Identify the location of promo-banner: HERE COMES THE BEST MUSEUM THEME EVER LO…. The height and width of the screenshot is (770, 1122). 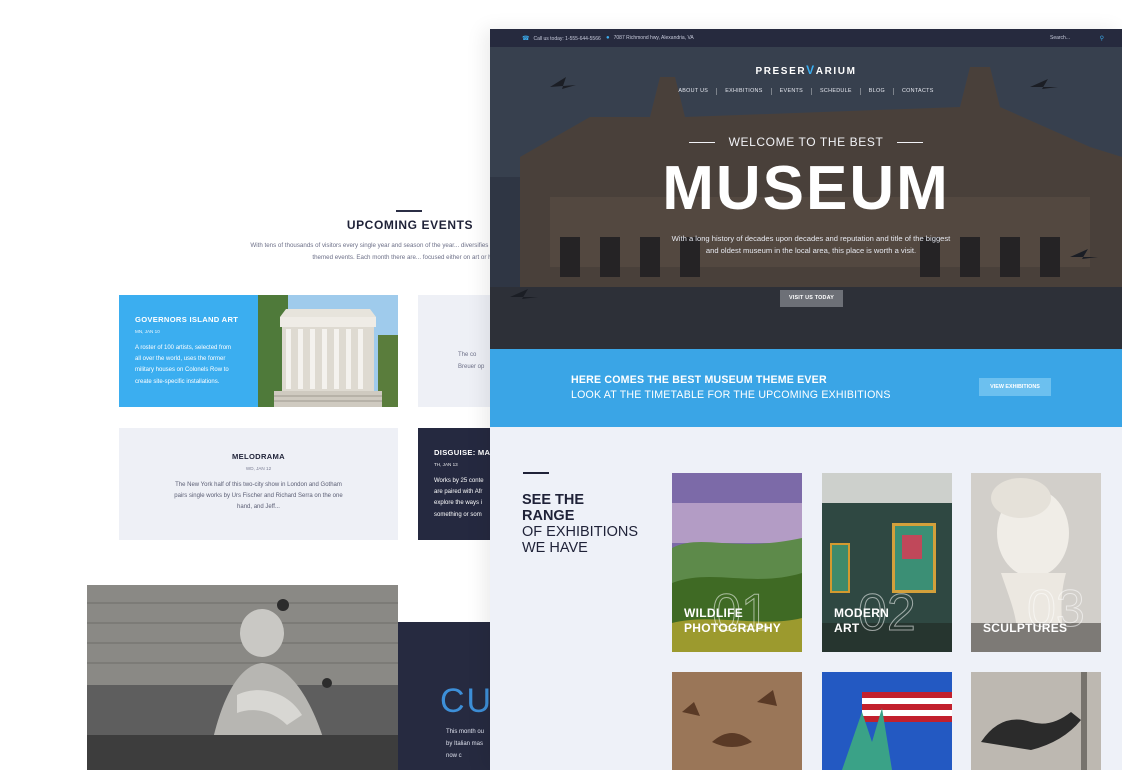
(806, 388).